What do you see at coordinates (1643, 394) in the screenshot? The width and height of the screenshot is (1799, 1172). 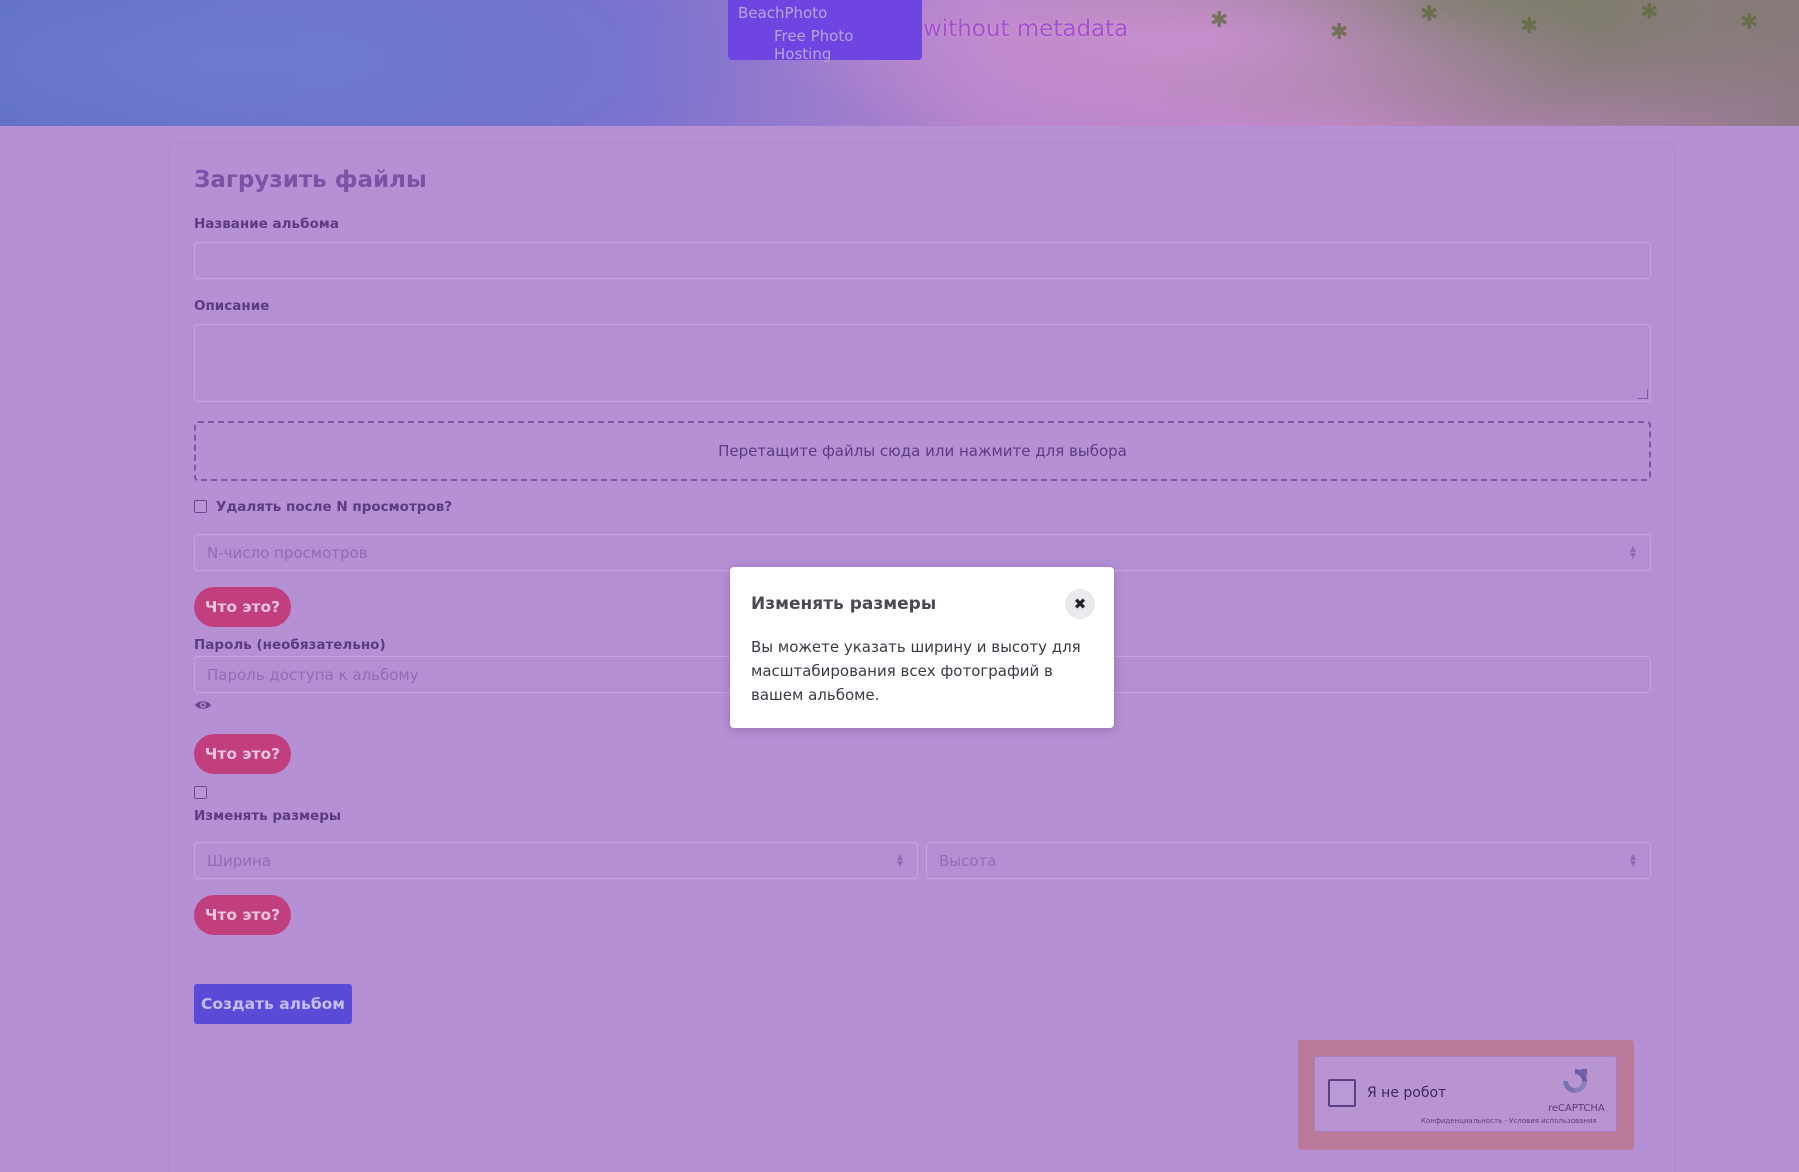 I see `resize-handle-icon` at bounding box center [1643, 394].